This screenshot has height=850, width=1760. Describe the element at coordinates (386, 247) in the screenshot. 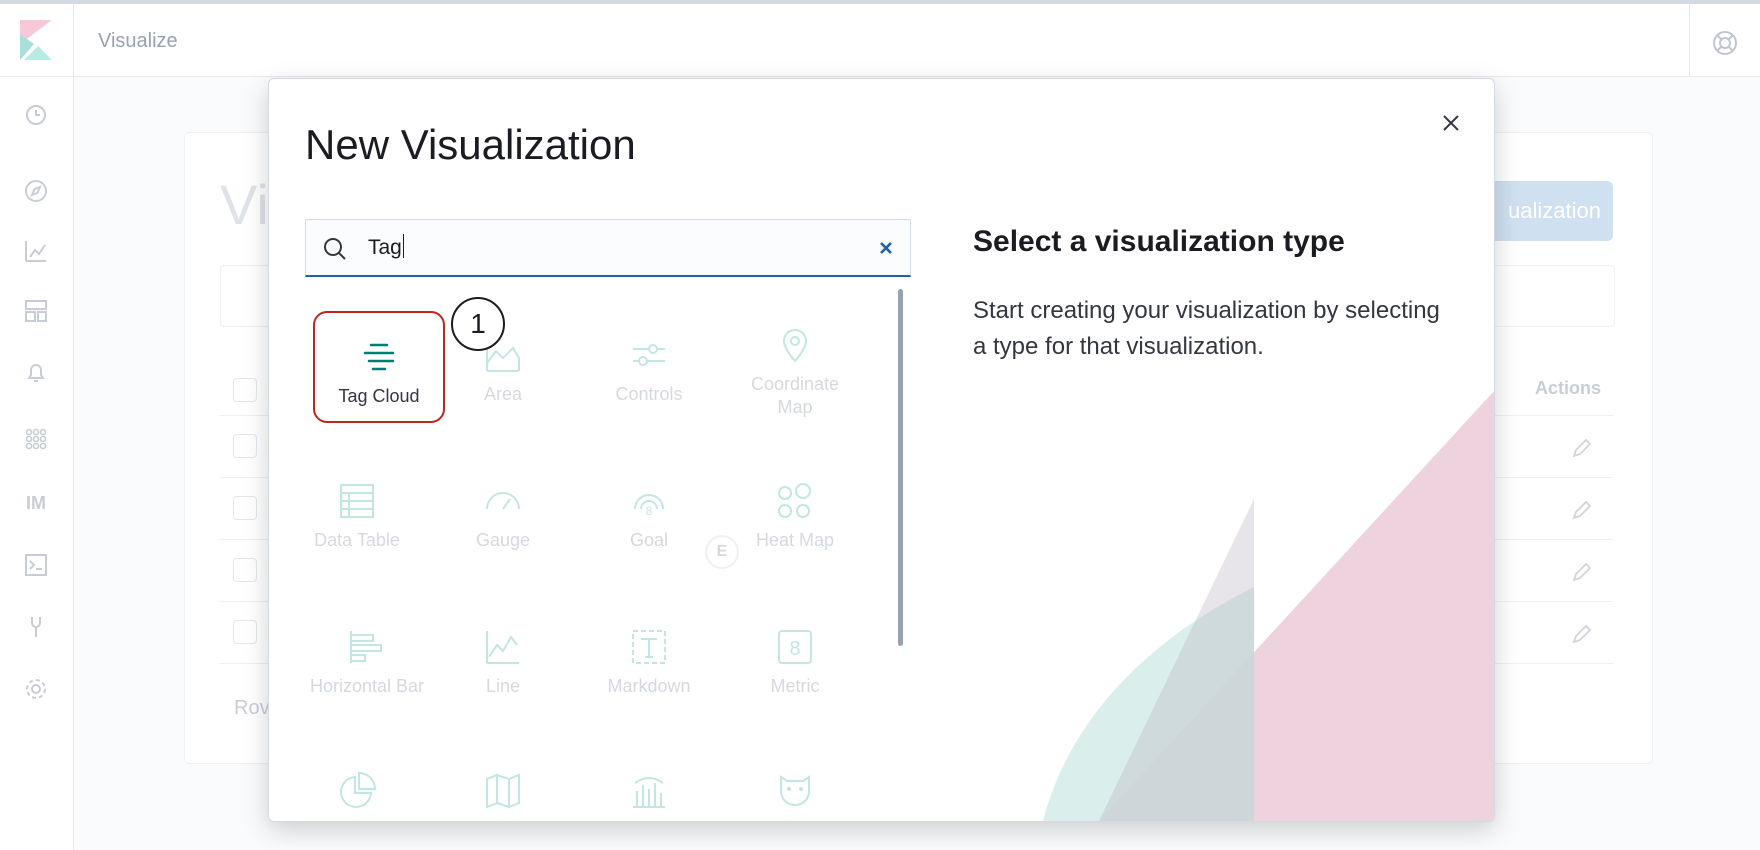

I see `search-value: Tag` at that location.